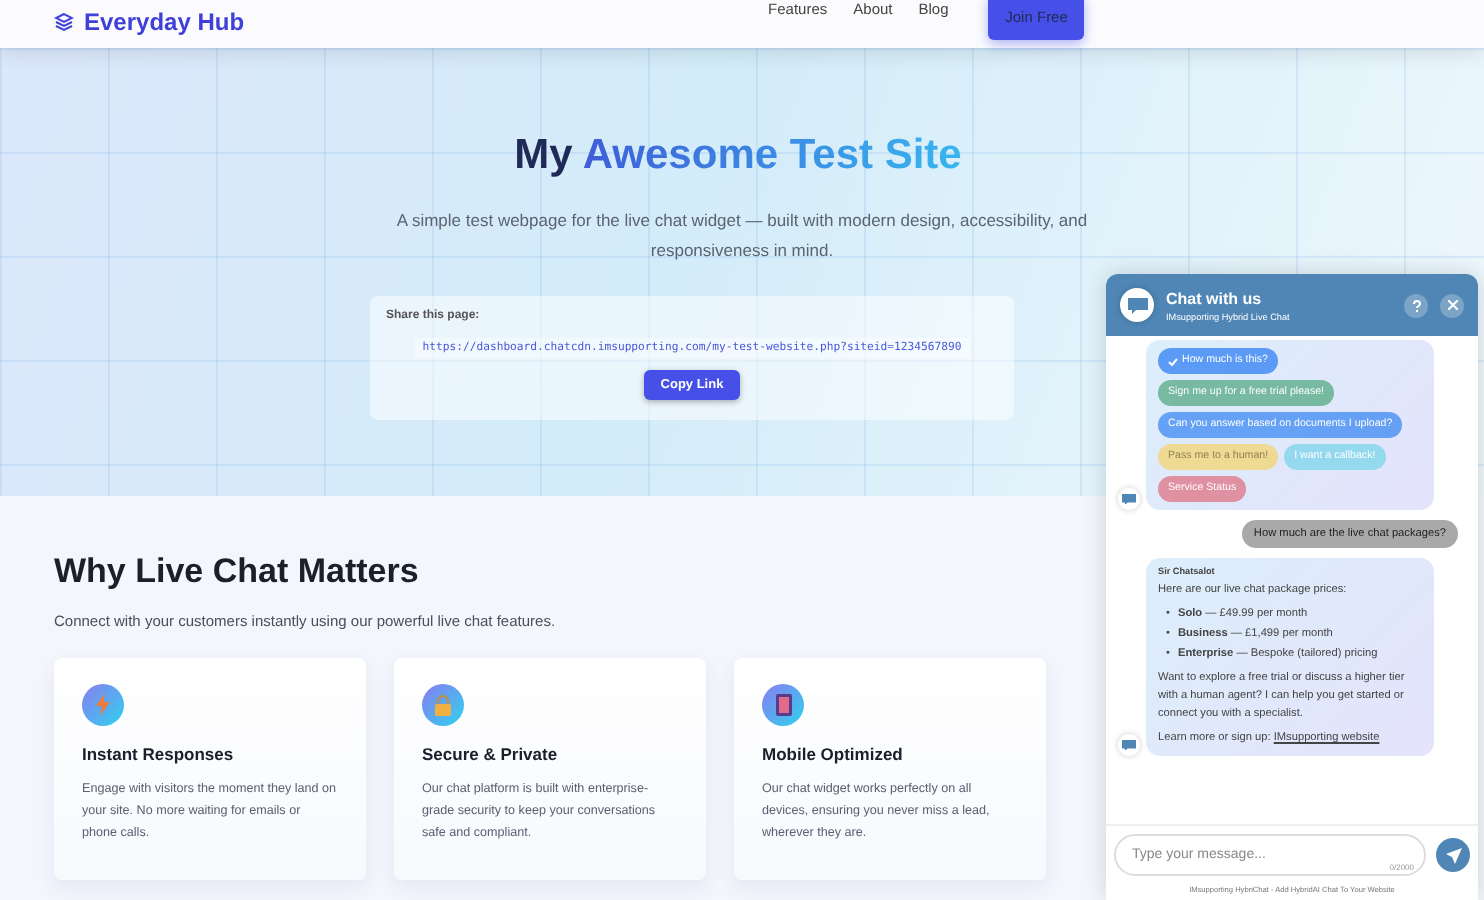  Describe the element at coordinates (1173, 361) in the screenshot. I see `check-icon` at that location.